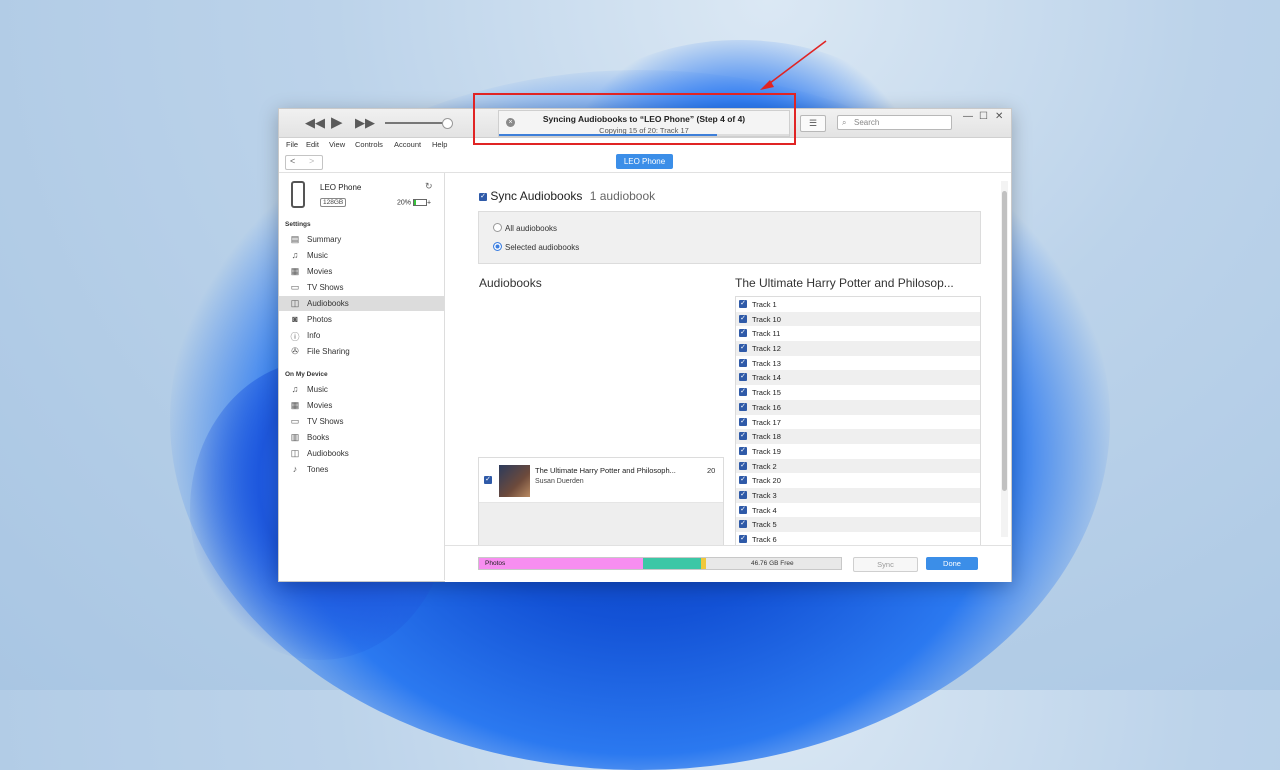 Image resolution: width=1280 pixels, height=770 pixels. Describe the element at coordinates (793, 65) in the screenshot. I see `annotation-arrow` at that location.